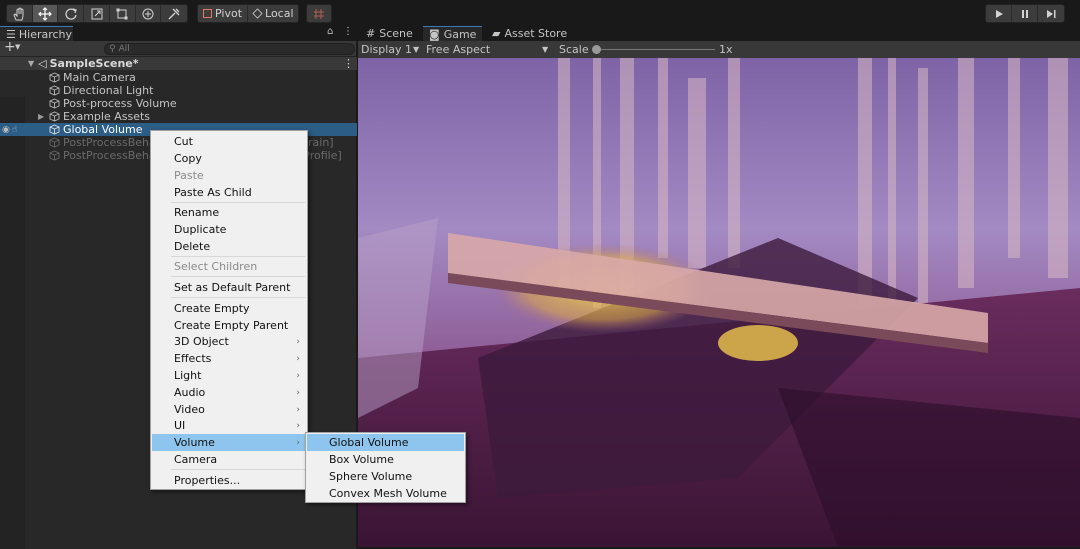 The height and width of the screenshot is (549, 1080). What do you see at coordinates (389, 33) in the screenshot?
I see `tab-scene: # Scene` at bounding box center [389, 33].